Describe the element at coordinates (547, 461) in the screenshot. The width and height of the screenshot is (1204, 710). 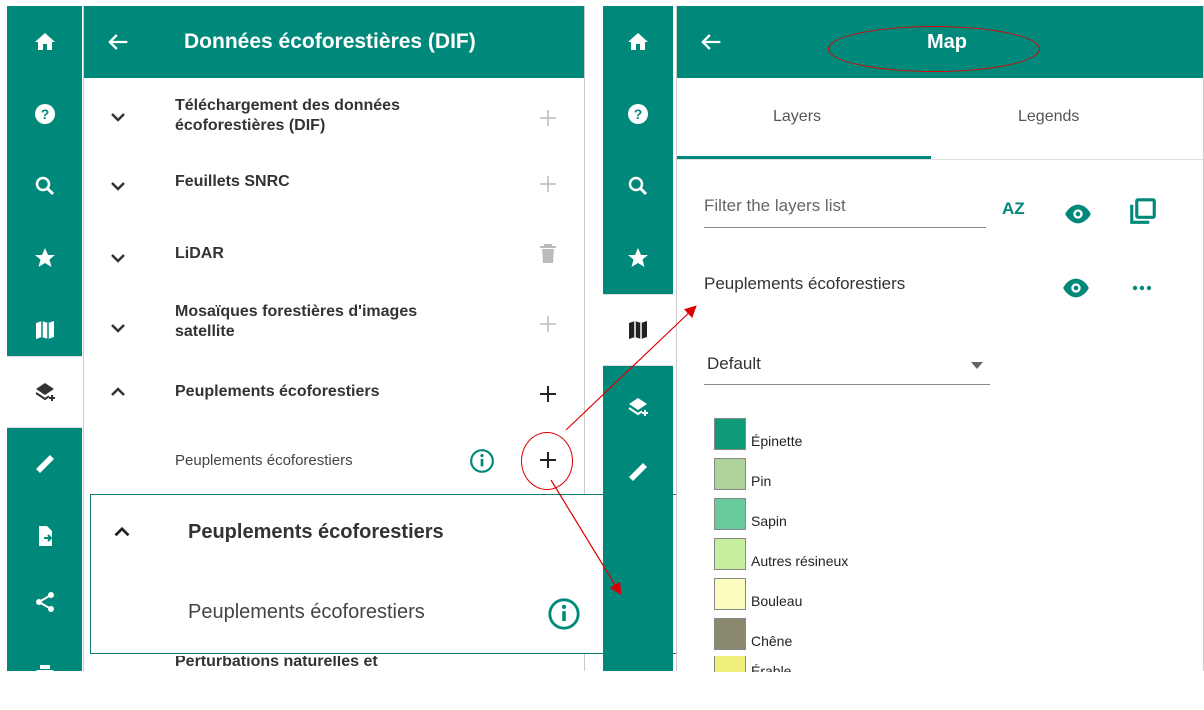
I see `annotation-circle` at that location.